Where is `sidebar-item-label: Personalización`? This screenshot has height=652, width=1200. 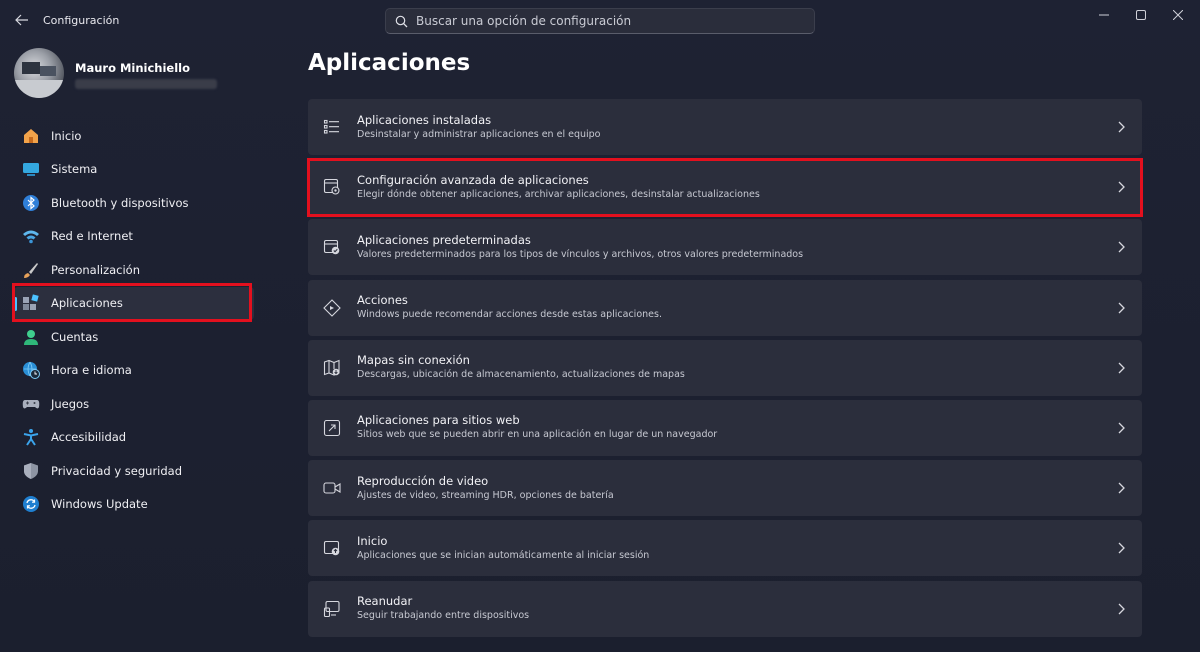 sidebar-item-label: Personalización is located at coordinates (96, 269).